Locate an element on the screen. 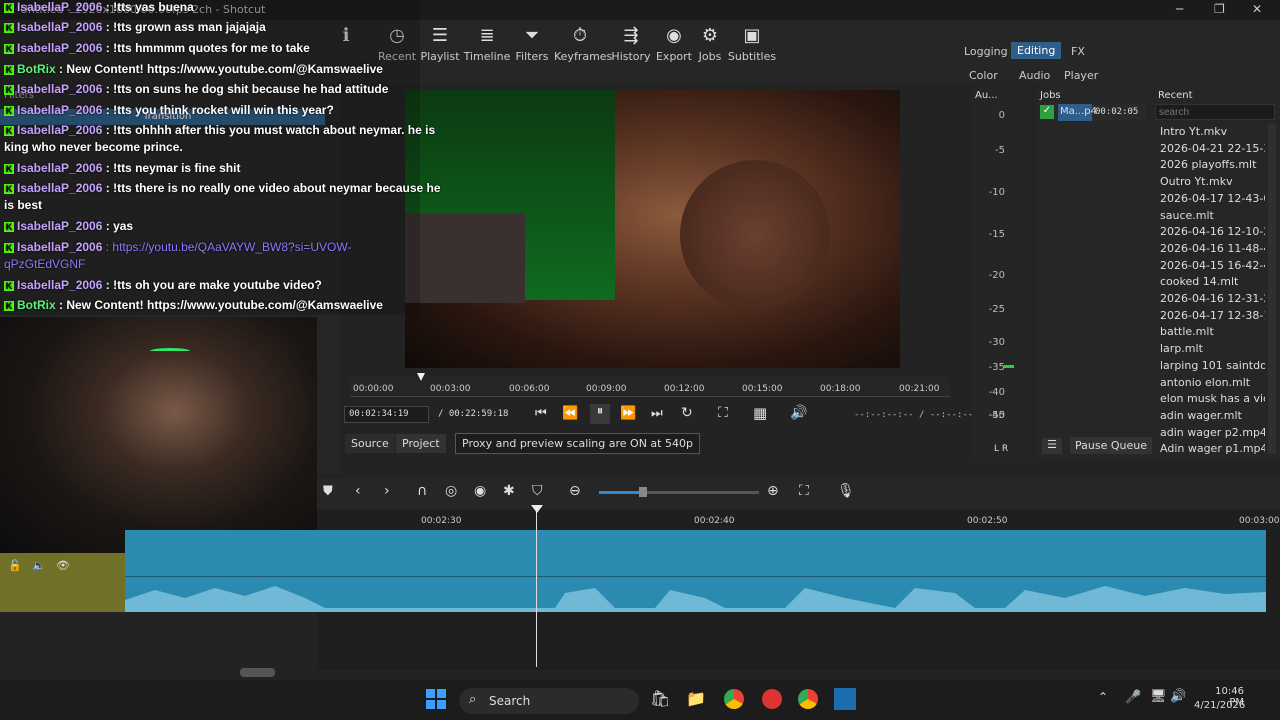 This screenshot has height=720, width=1280. recent-item: battle.mlt is located at coordinates (1212, 331).